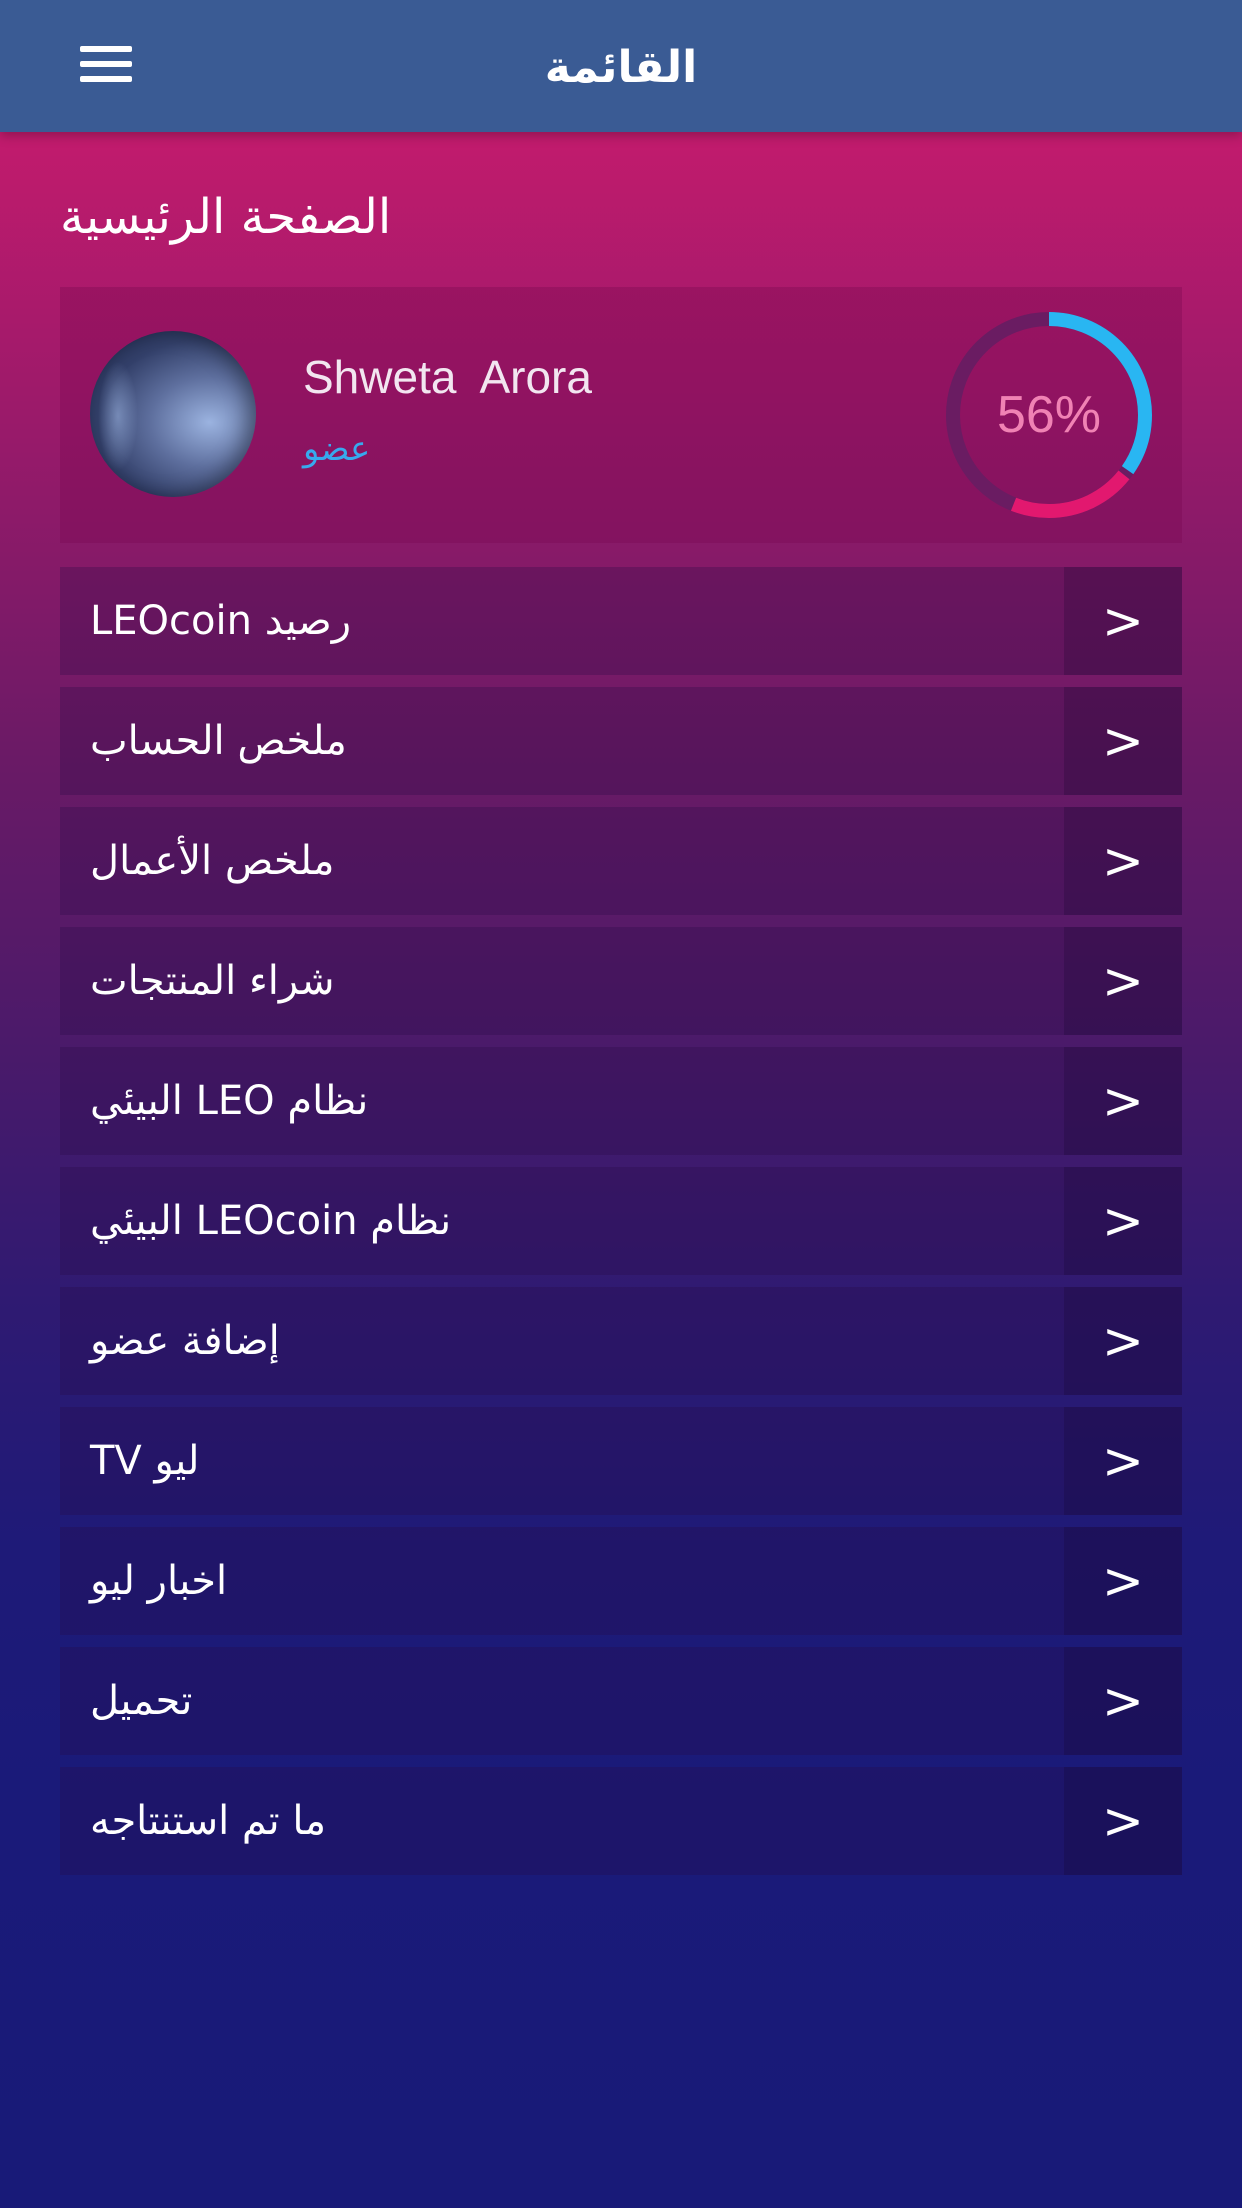  Describe the element at coordinates (621, 1341) in the screenshot. I see `menu-item-add-member: إضافة عضو >` at that location.